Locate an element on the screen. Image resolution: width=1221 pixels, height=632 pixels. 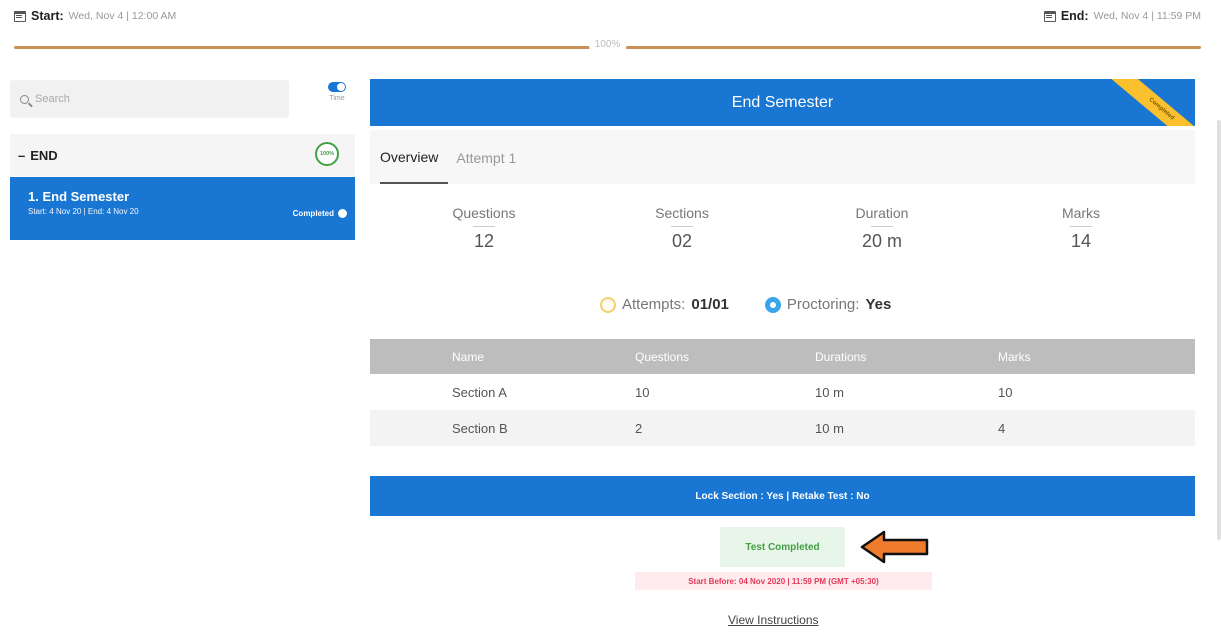
time-toggle-wrap: Time is located at coordinates (337, 92).